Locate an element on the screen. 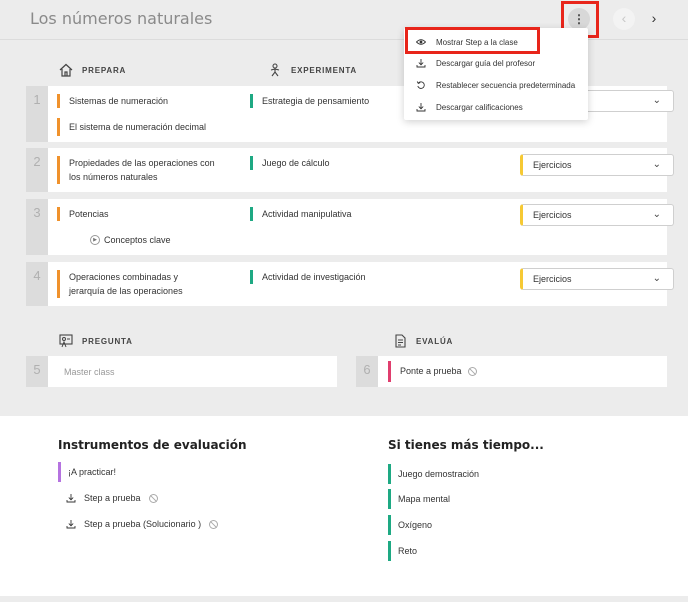  step-a-prueba-solucionario-label: Step a prueba (Solucionario ) is located at coordinates (143, 524).